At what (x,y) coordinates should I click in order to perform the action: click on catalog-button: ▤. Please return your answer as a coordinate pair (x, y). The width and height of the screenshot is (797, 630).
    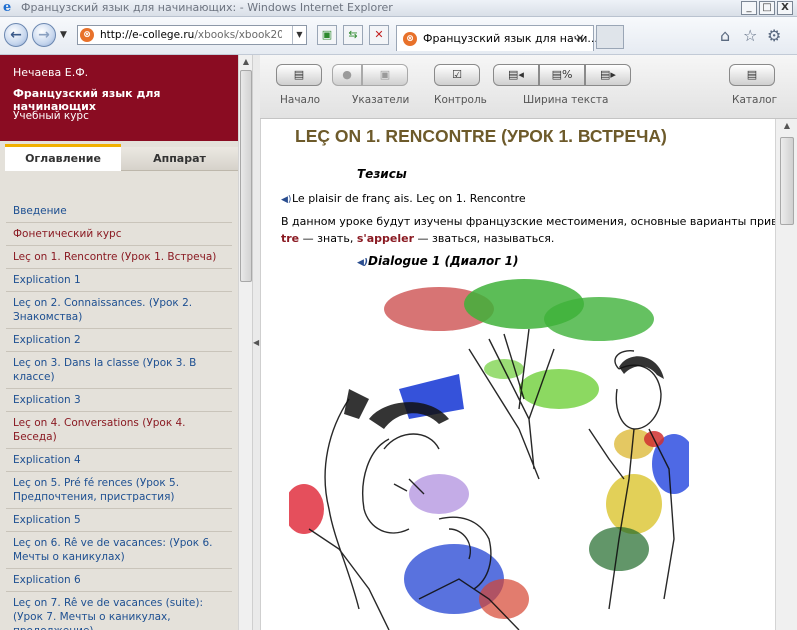
    Looking at the image, I should click on (752, 75).